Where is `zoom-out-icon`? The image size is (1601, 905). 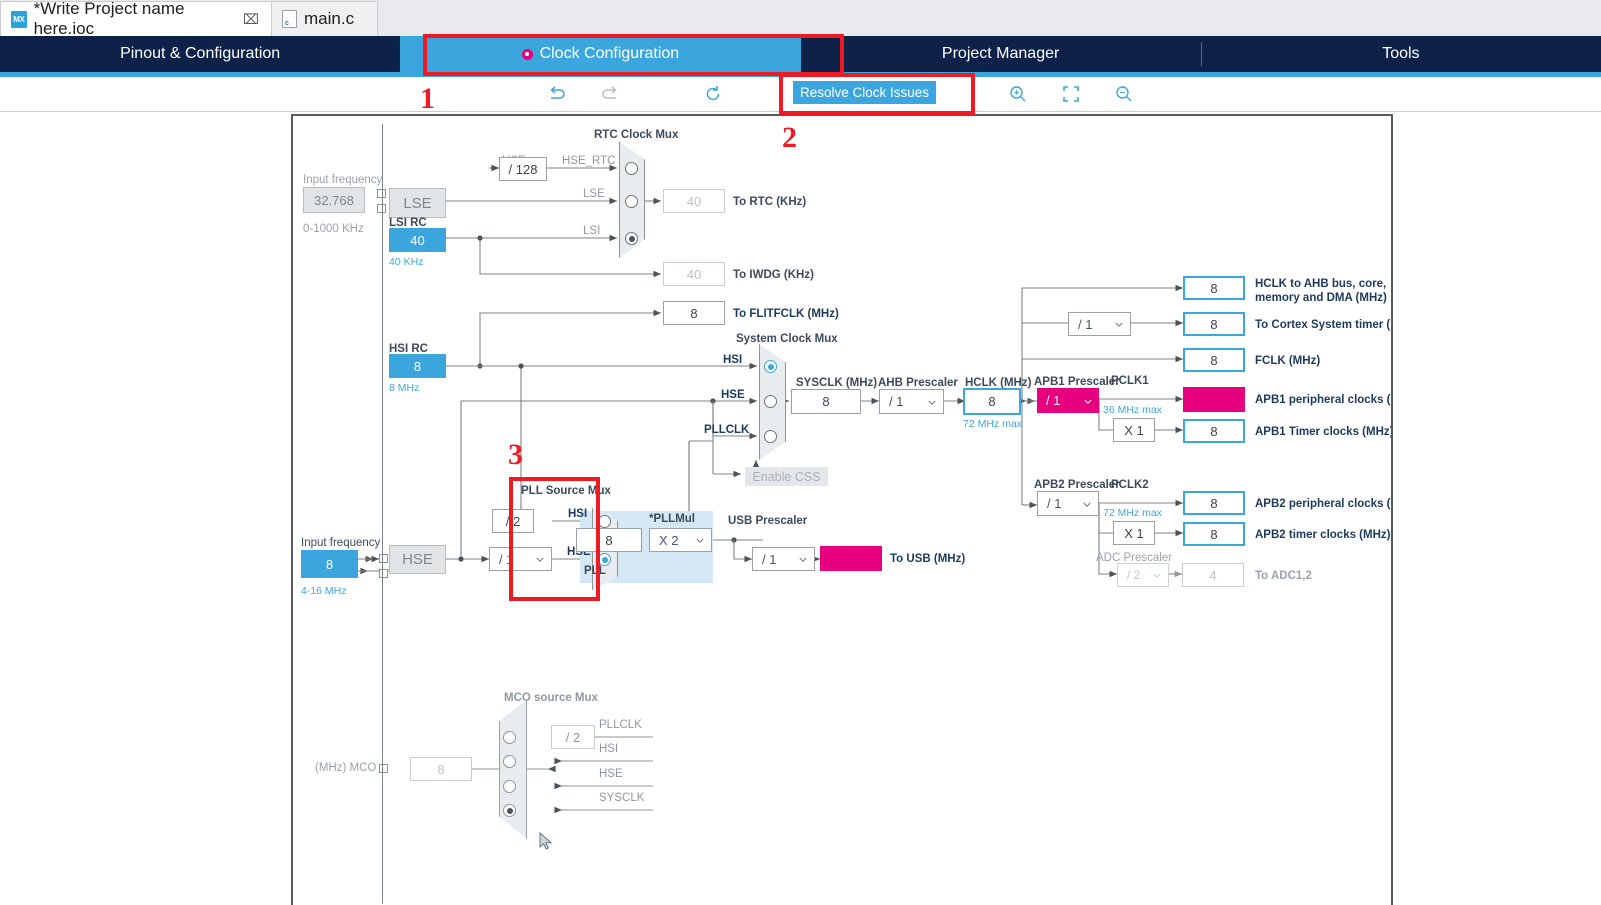
zoom-out-icon is located at coordinates (1124, 94).